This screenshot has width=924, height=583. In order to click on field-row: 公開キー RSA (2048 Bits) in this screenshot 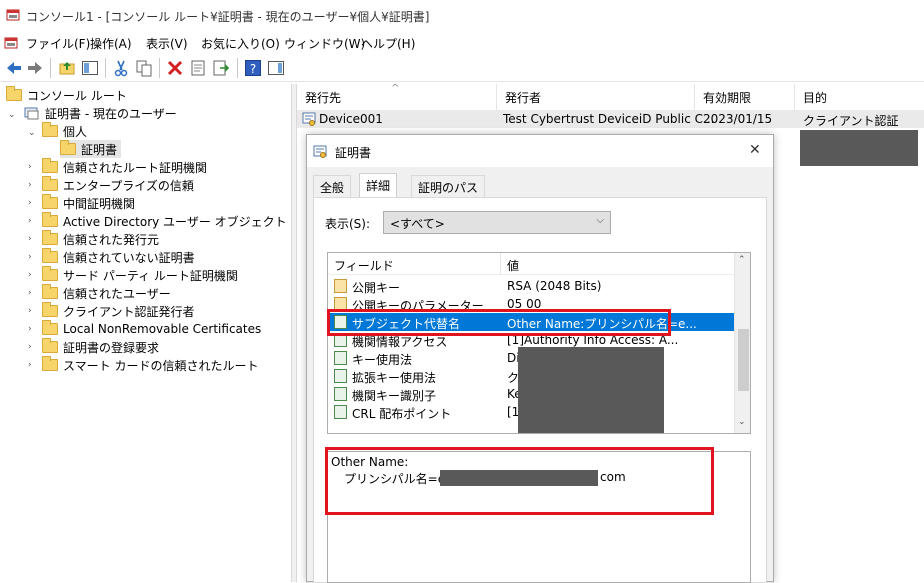, I will do `click(531, 286)`.